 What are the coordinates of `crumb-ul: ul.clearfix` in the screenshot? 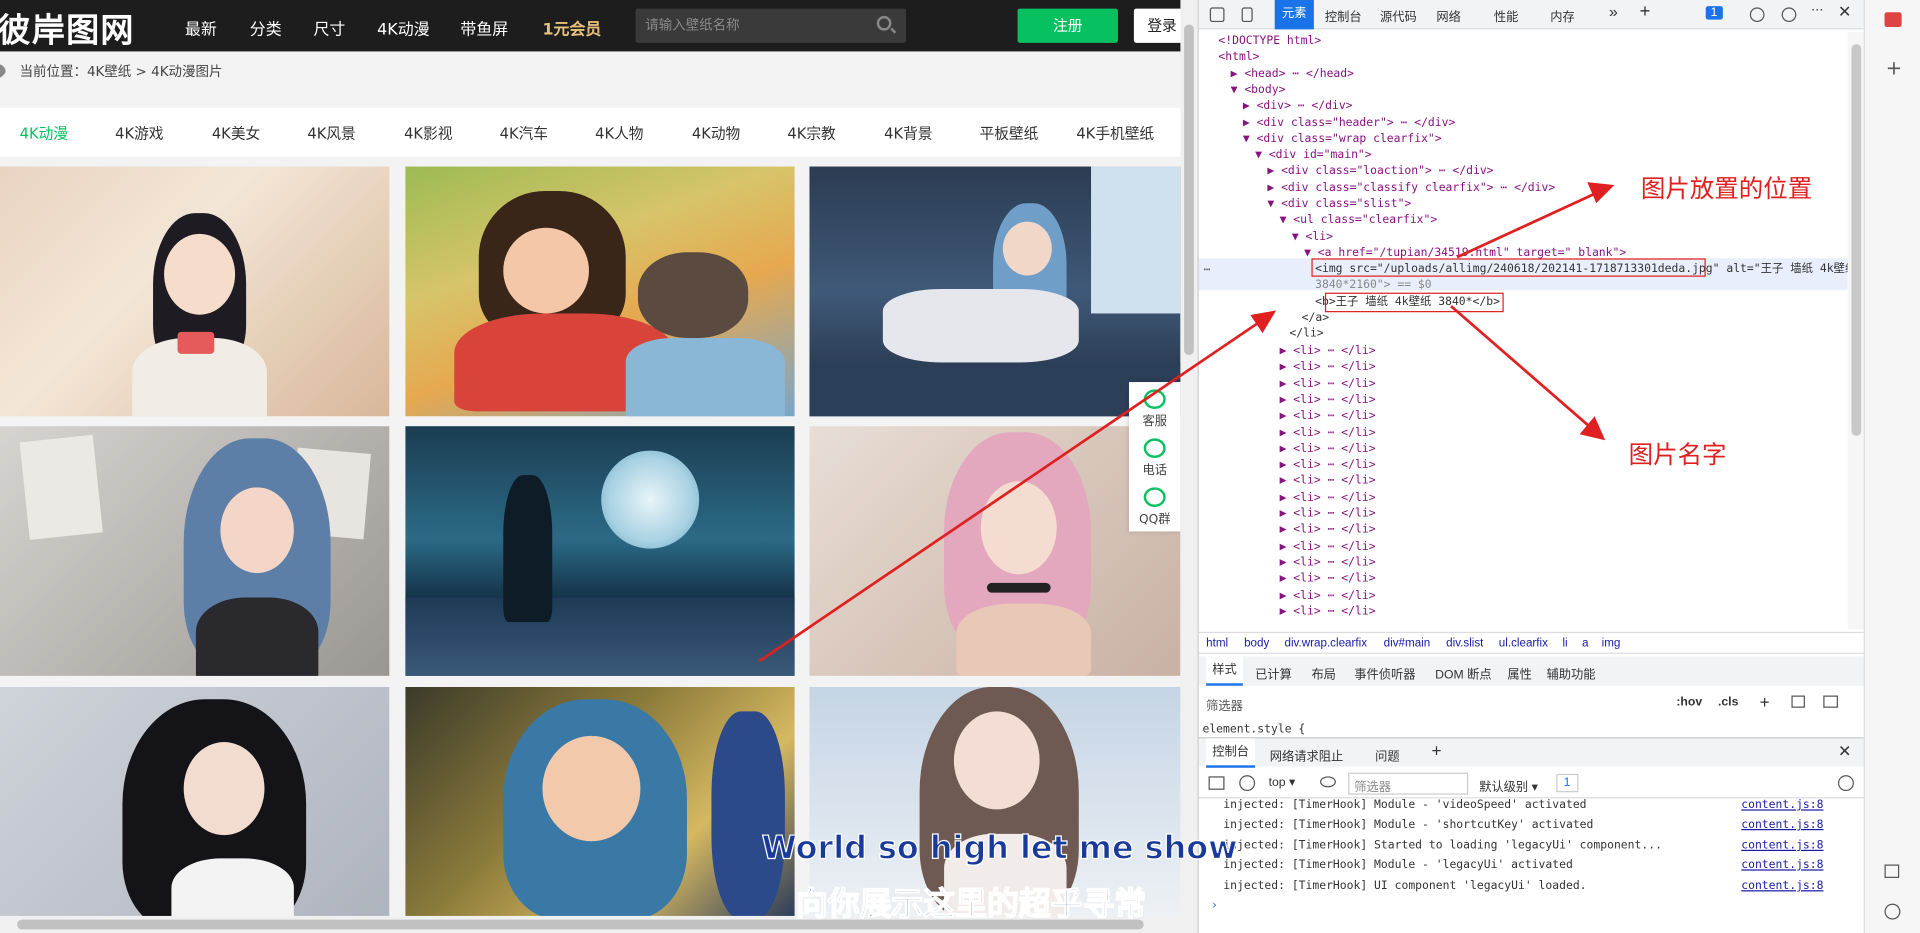 It's located at (1523, 643).